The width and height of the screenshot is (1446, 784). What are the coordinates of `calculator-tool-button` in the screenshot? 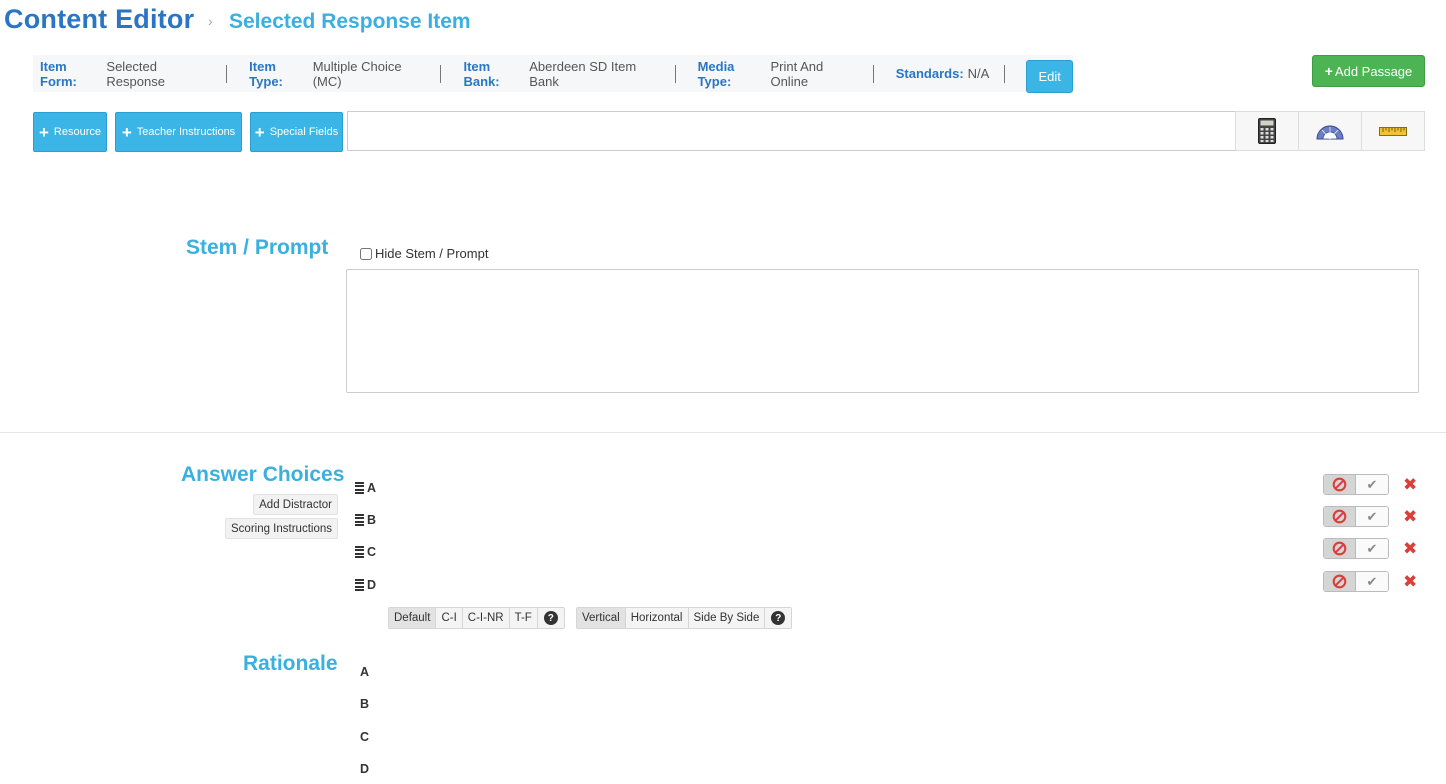 It's located at (1267, 131).